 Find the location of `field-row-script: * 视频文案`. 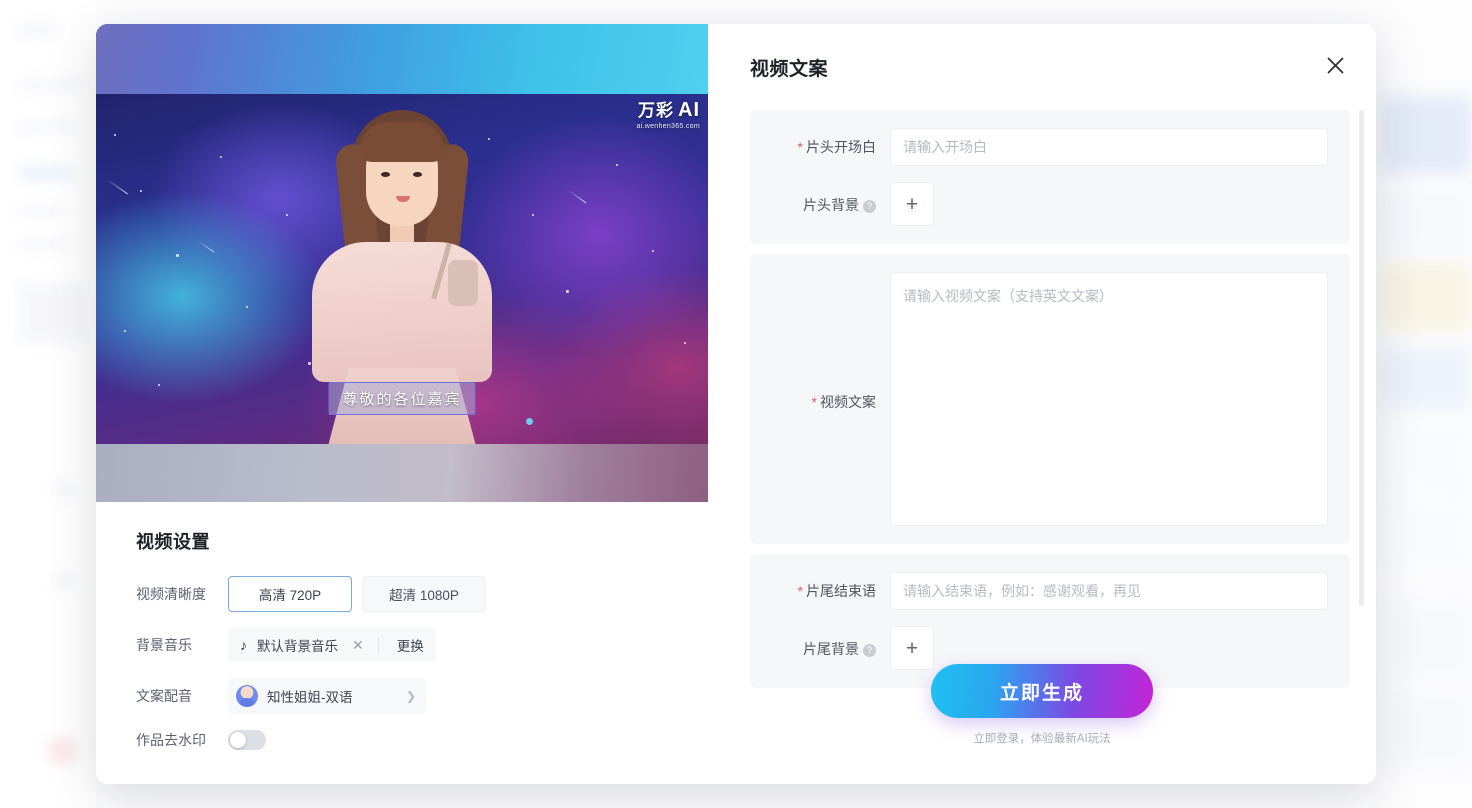

field-row-script: * 视频文案 is located at coordinates (1050, 399).